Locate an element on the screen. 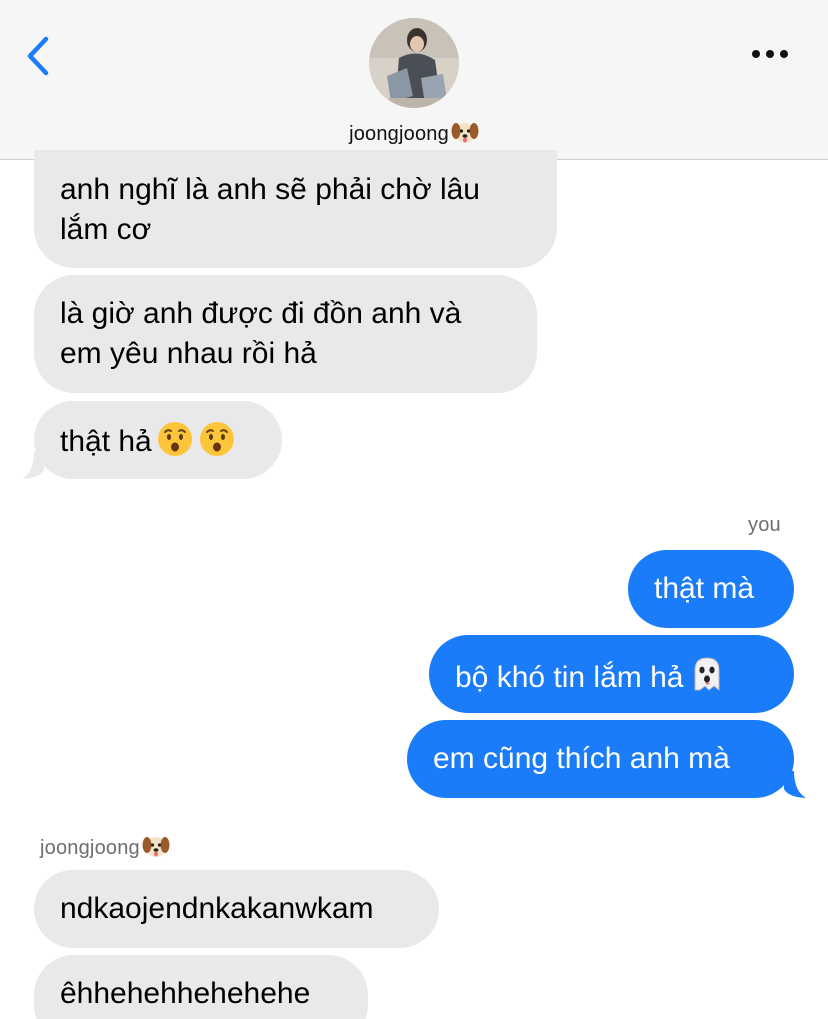 The height and width of the screenshot is (1019, 828). message-text: bộ khó tin lắm hả is located at coordinates (569, 677).